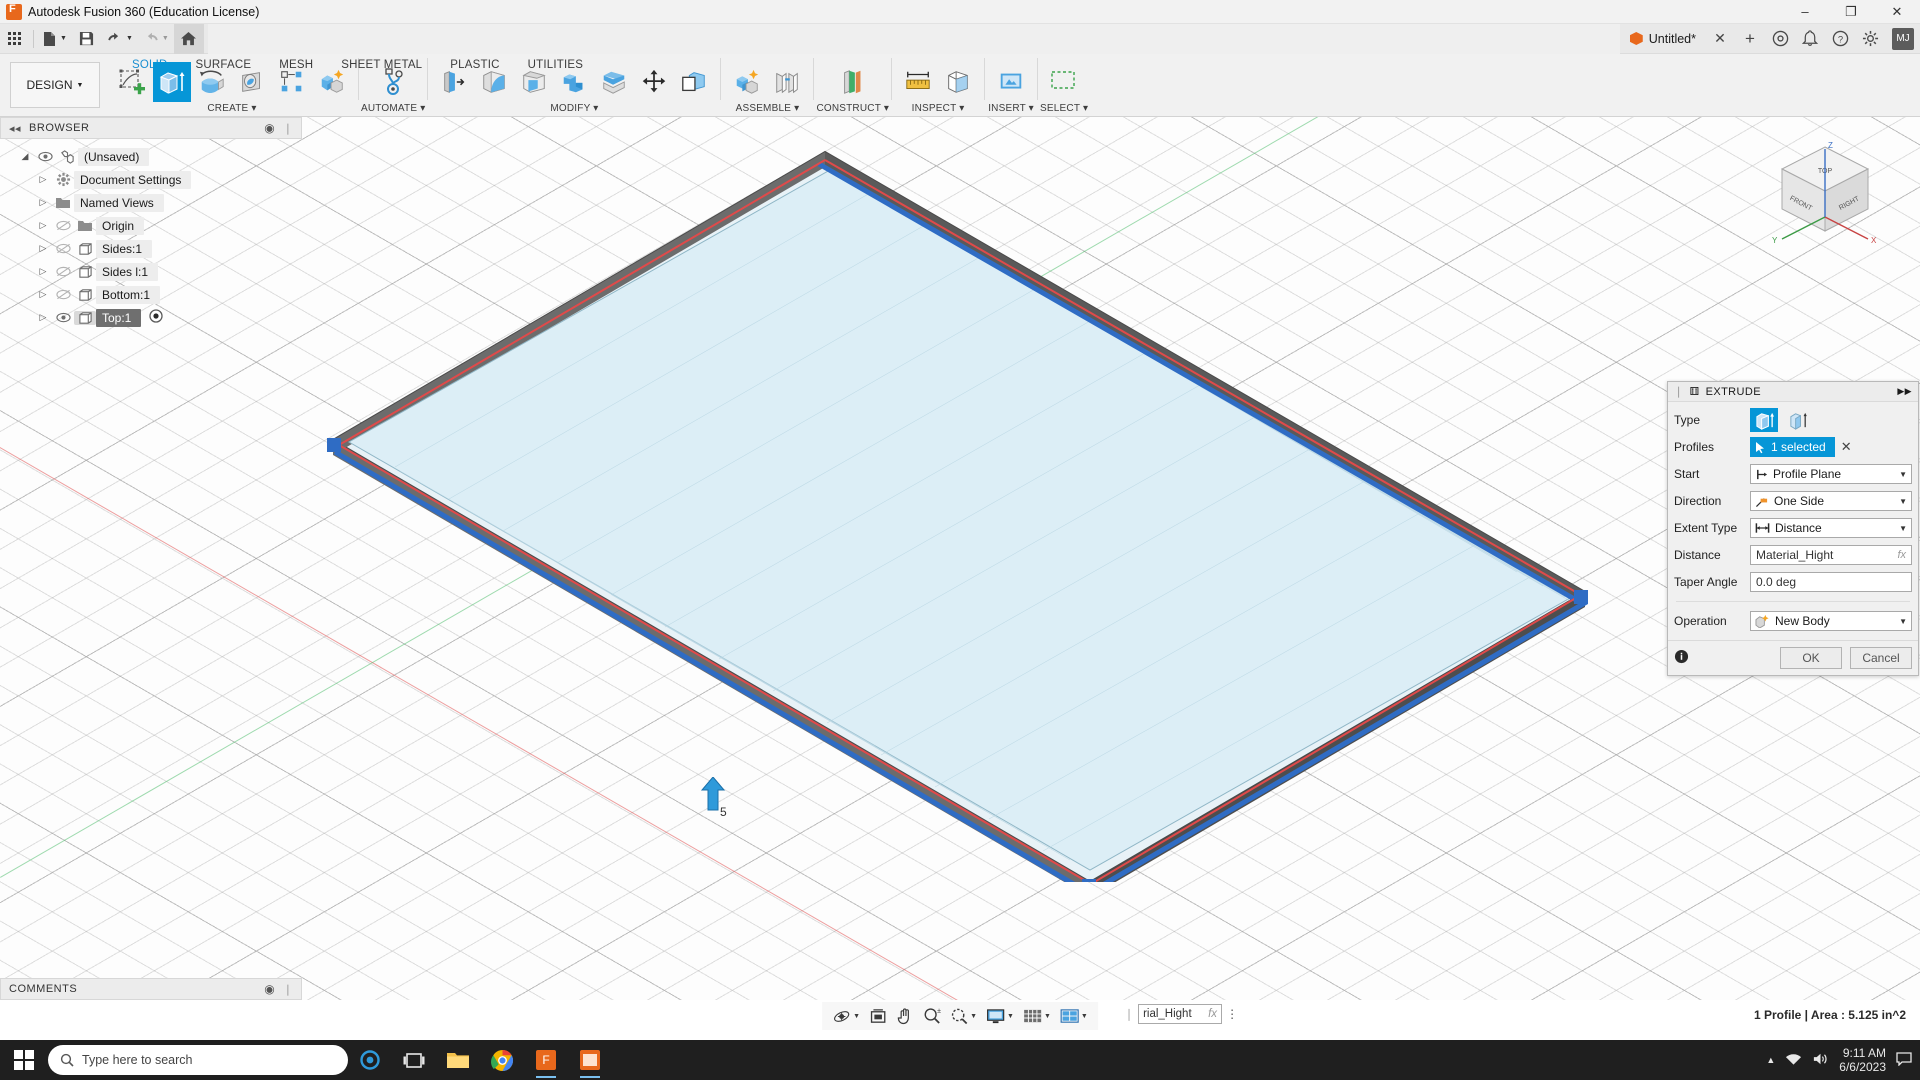  What do you see at coordinates (932, 1016) in the screenshot?
I see `zoom-tool: ±` at bounding box center [932, 1016].